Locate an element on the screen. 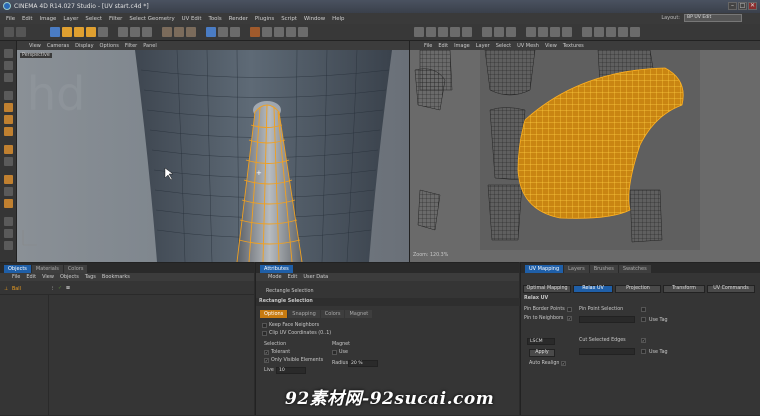 This screenshot has width=760, height=416. tweak-icon is located at coordinates (8, 179).